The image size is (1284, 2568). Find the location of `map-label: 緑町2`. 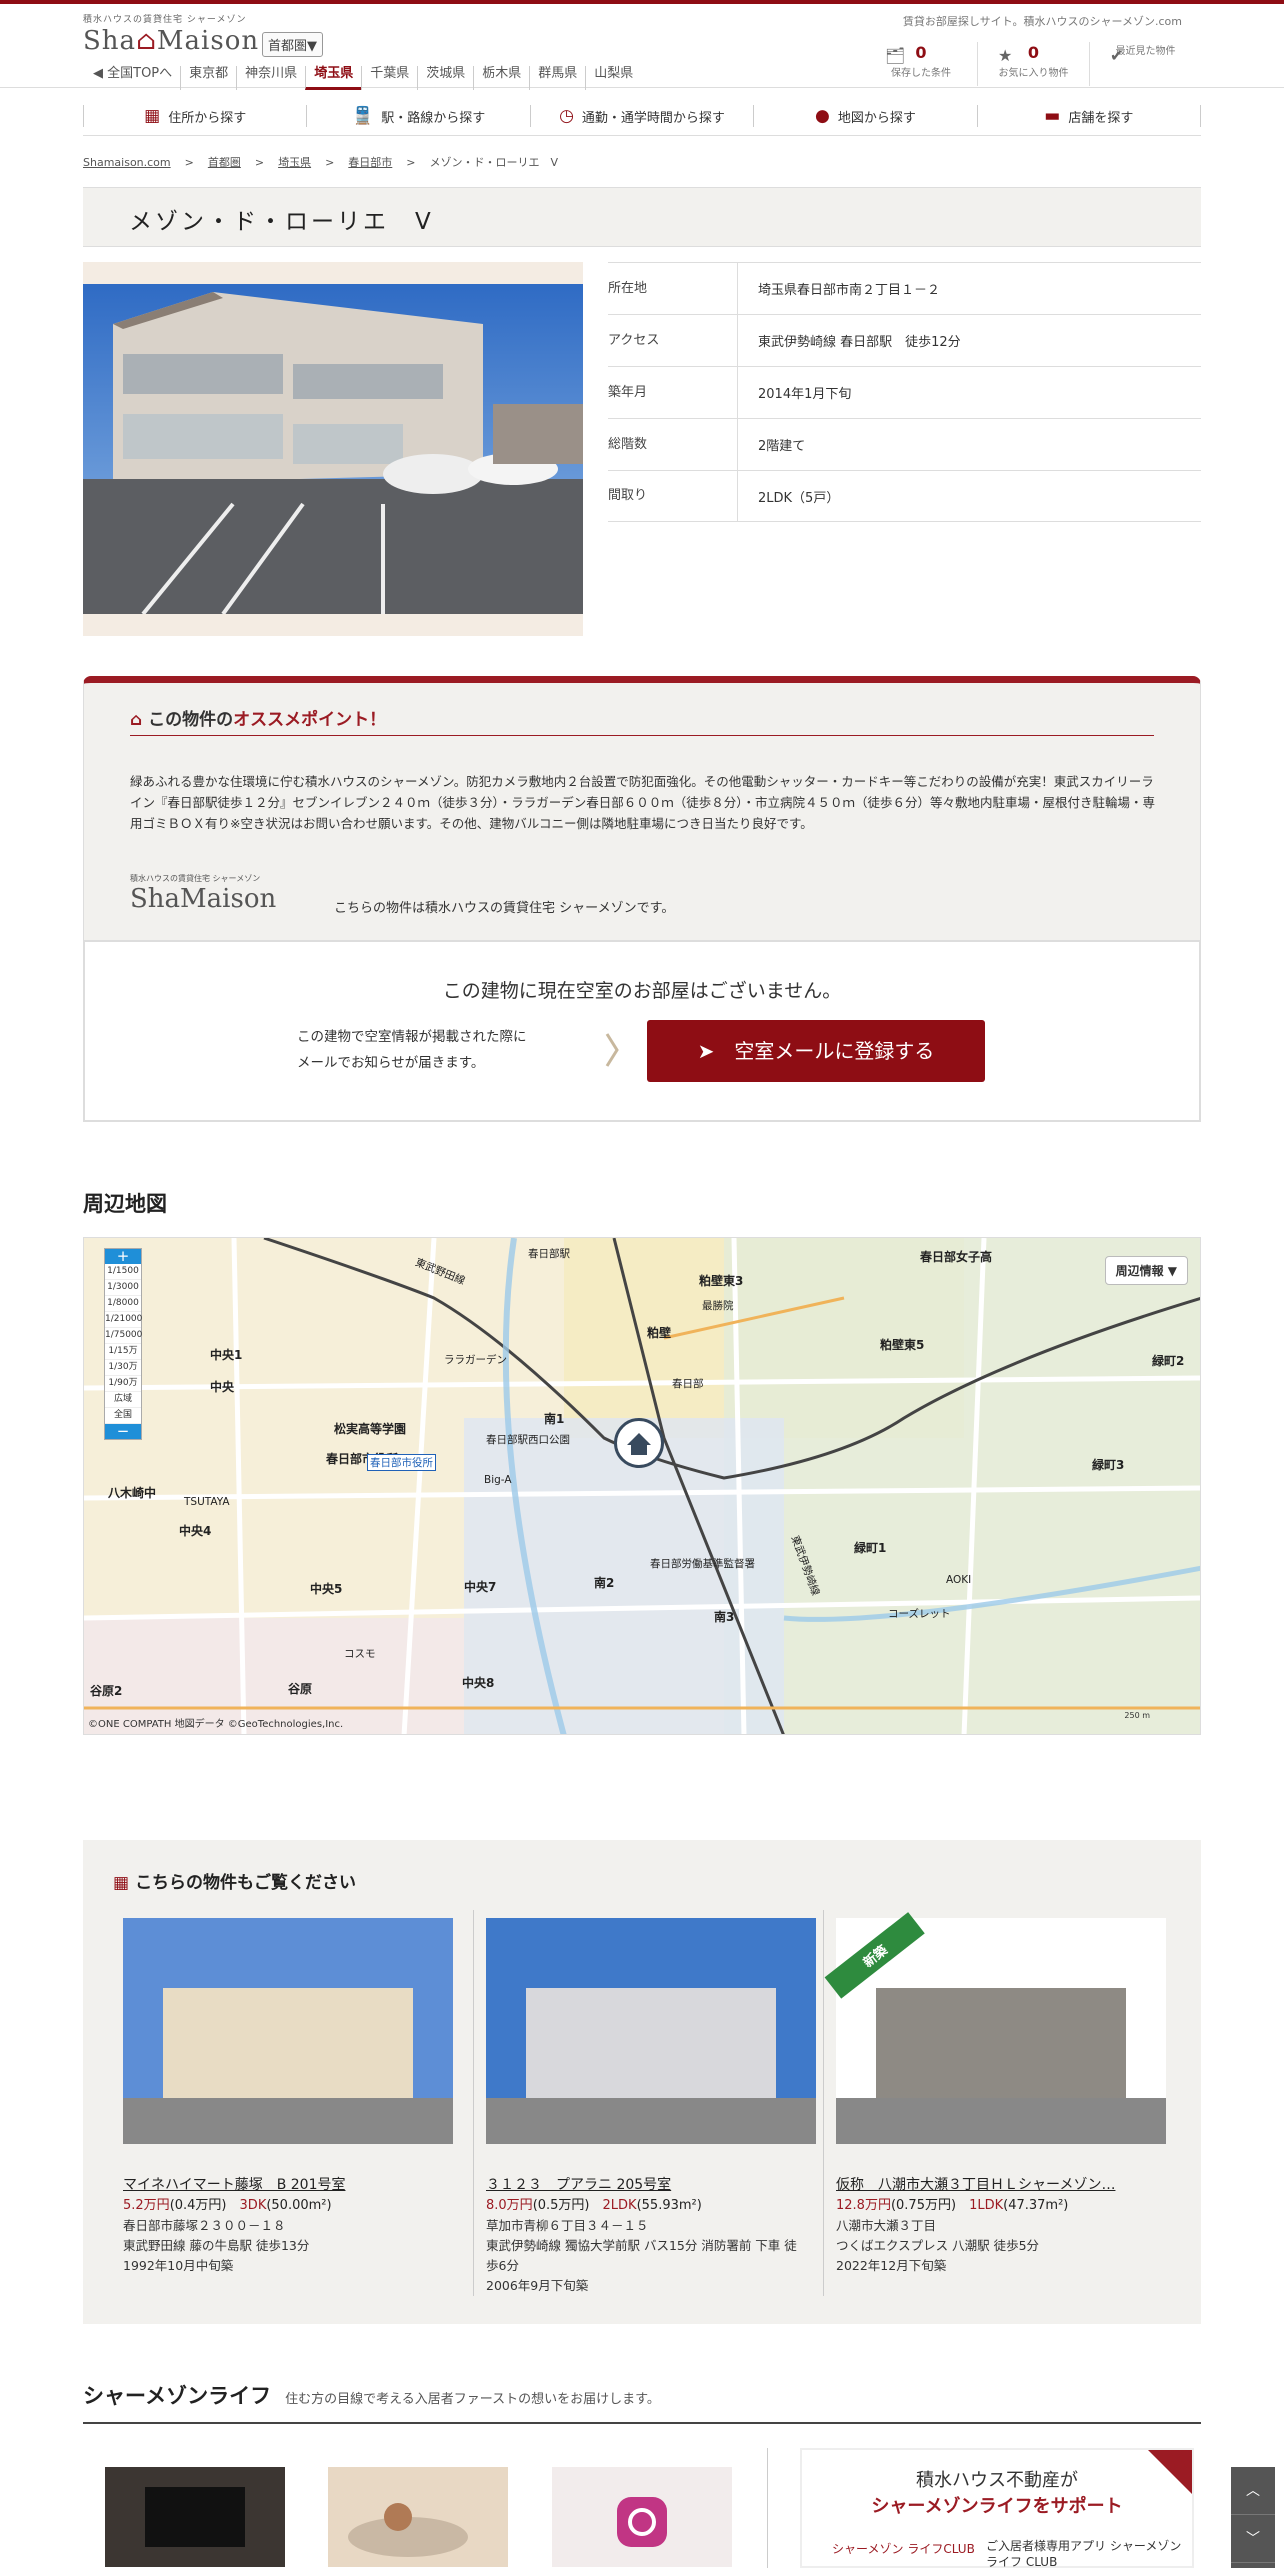

map-label: 緑町2 is located at coordinates (1168, 1361).